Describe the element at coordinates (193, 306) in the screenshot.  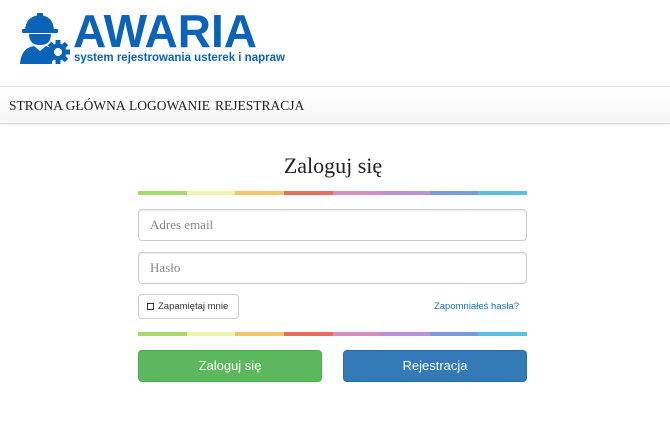
I see `remember-me-label: Zapamiętaj mnie` at that location.